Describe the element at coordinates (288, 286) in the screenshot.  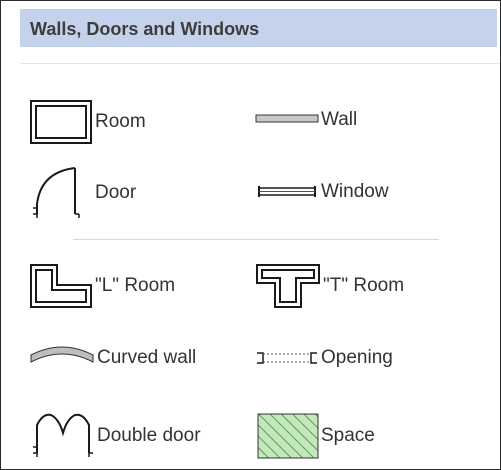
I see `t-room-icon` at that location.